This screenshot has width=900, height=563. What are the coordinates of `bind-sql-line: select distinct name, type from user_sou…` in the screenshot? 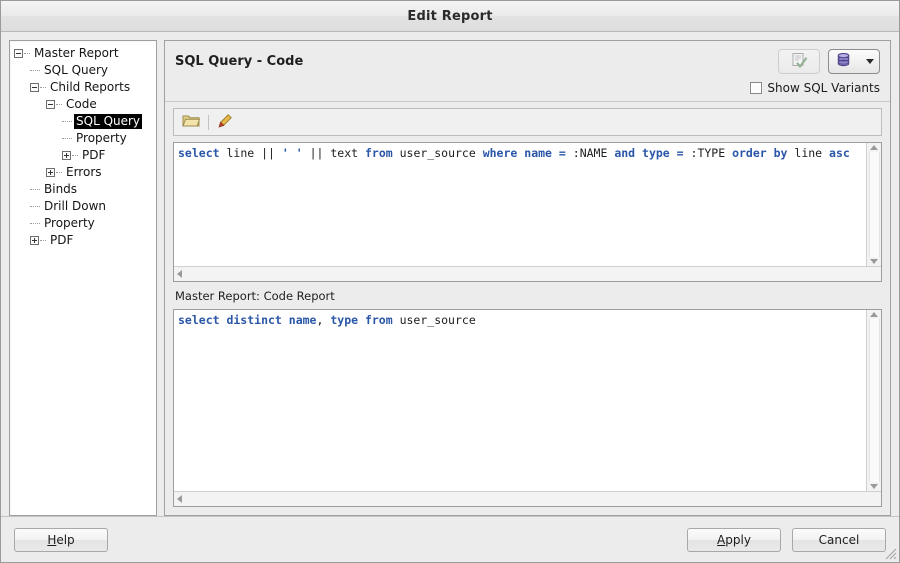 It's located at (522, 320).